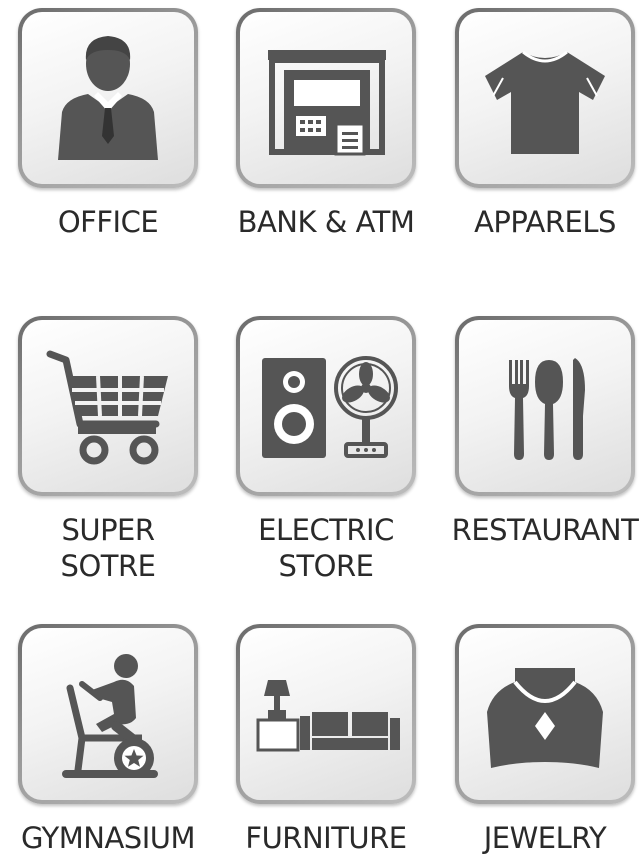  Describe the element at coordinates (327, 103) in the screenshot. I see `atm-icon` at that location.